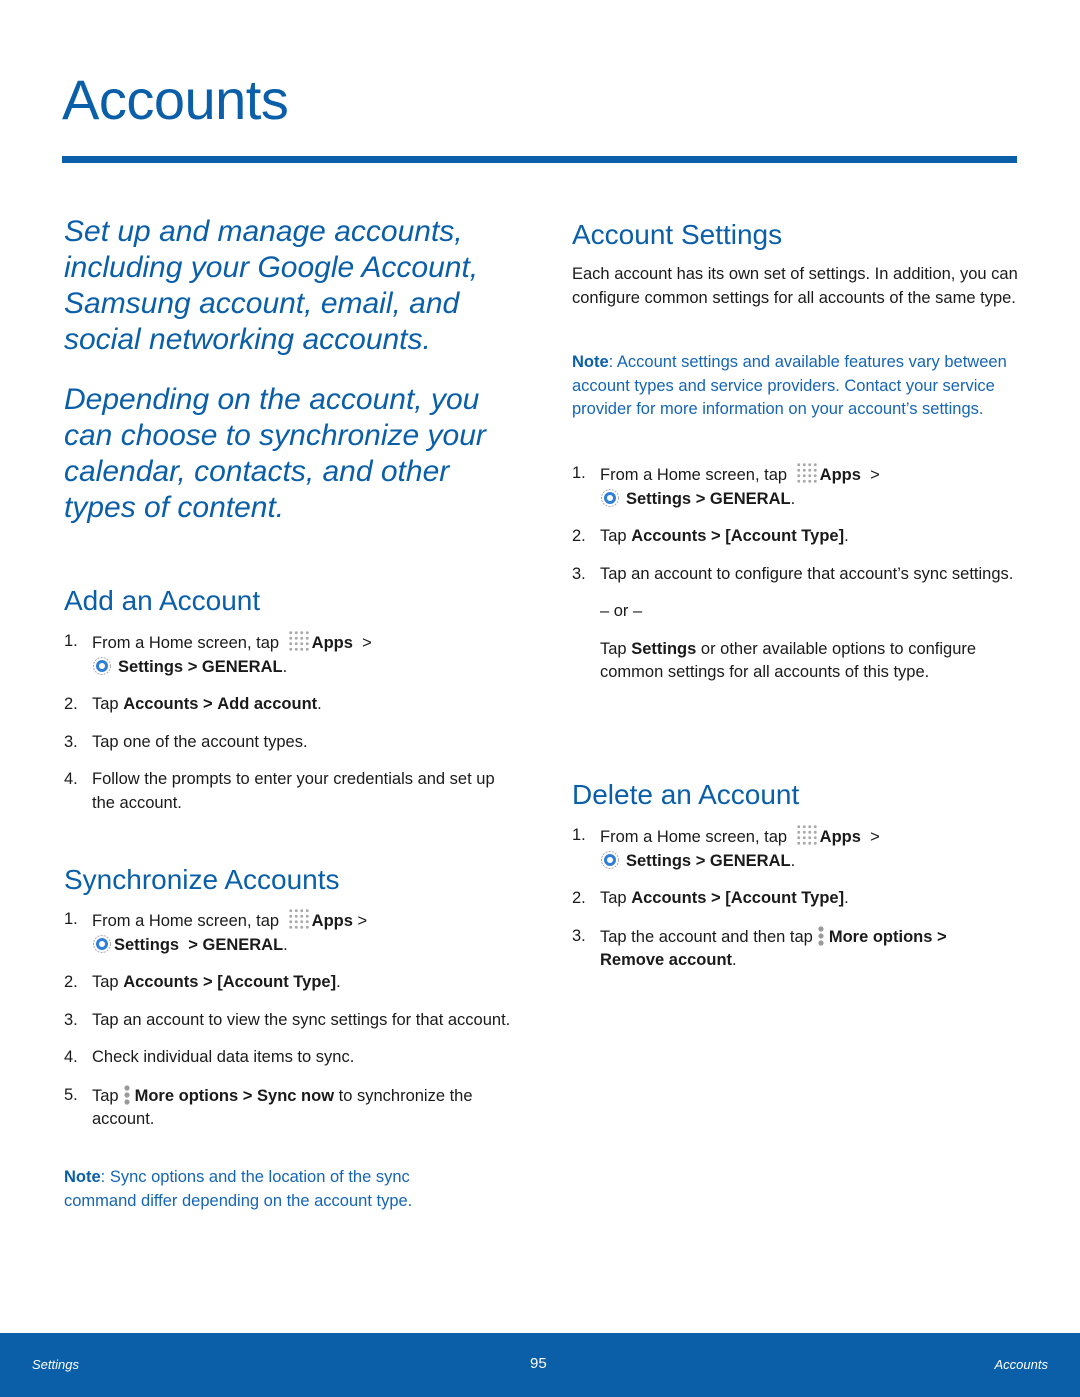  What do you see at coordinates (162, 600) in the screenshot?
I see `add-account-heading: Add an Account` at bounding box center [162, 600].